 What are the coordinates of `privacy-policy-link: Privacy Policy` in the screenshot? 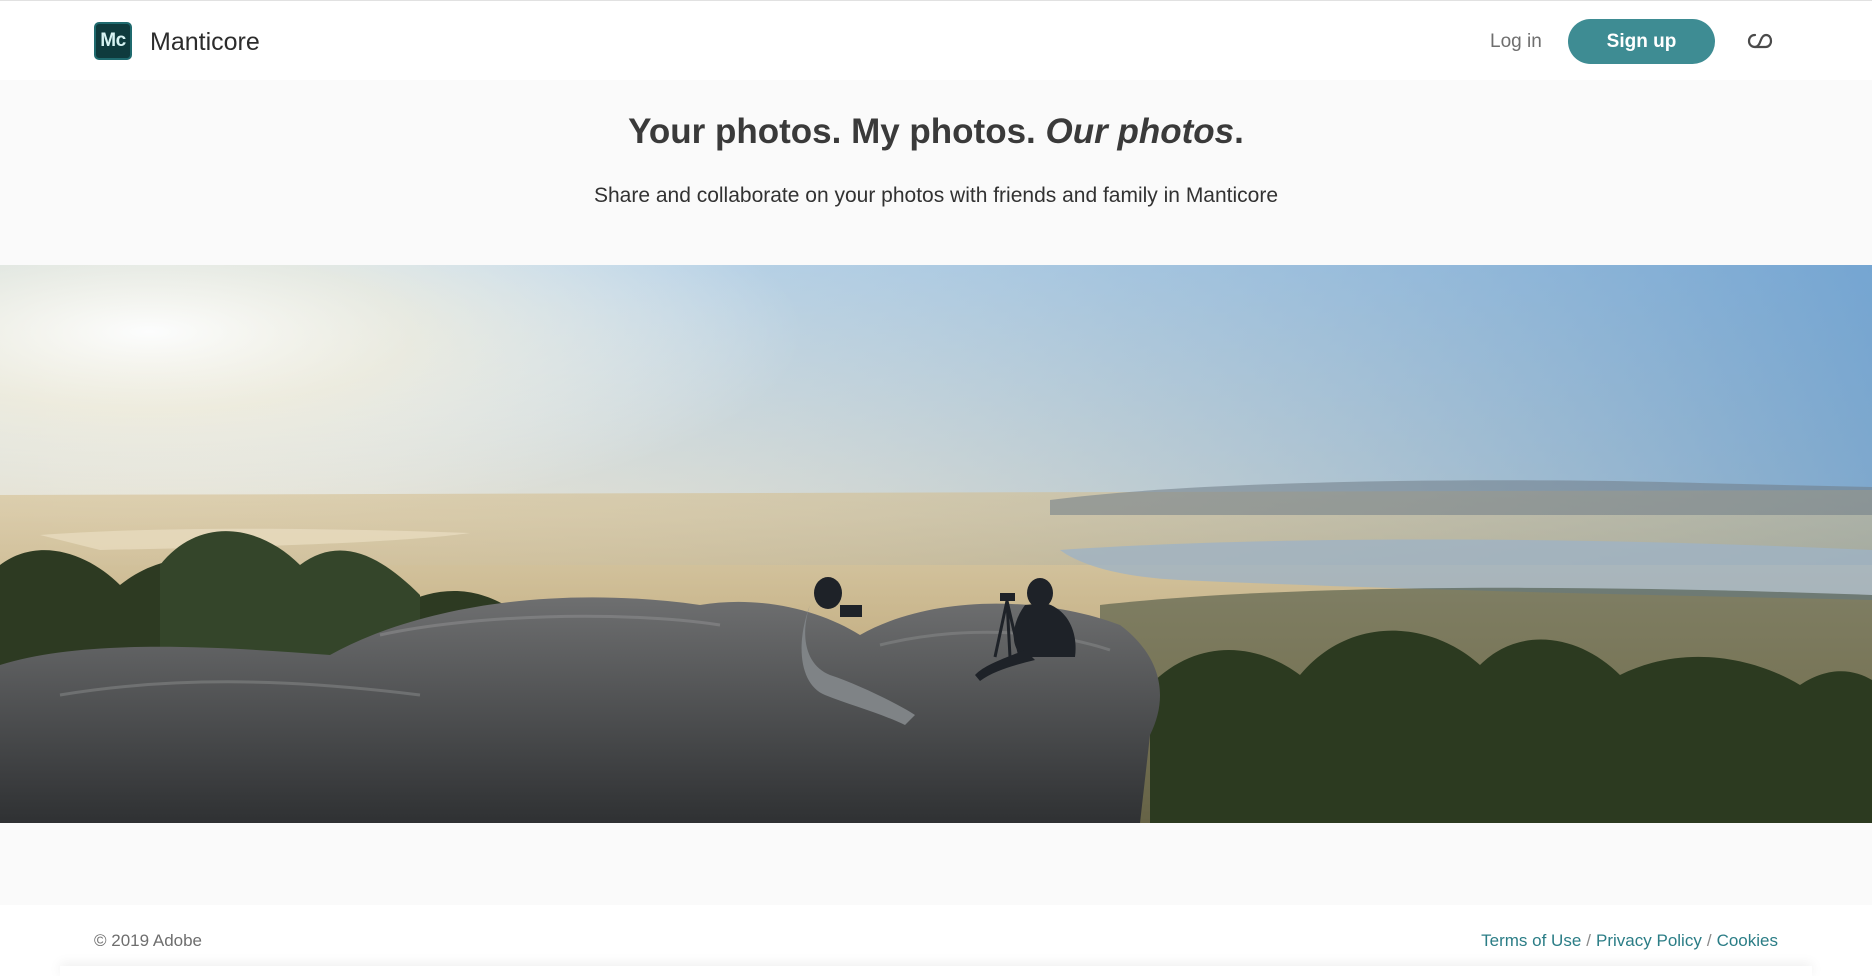 It's located at (1649, 940).